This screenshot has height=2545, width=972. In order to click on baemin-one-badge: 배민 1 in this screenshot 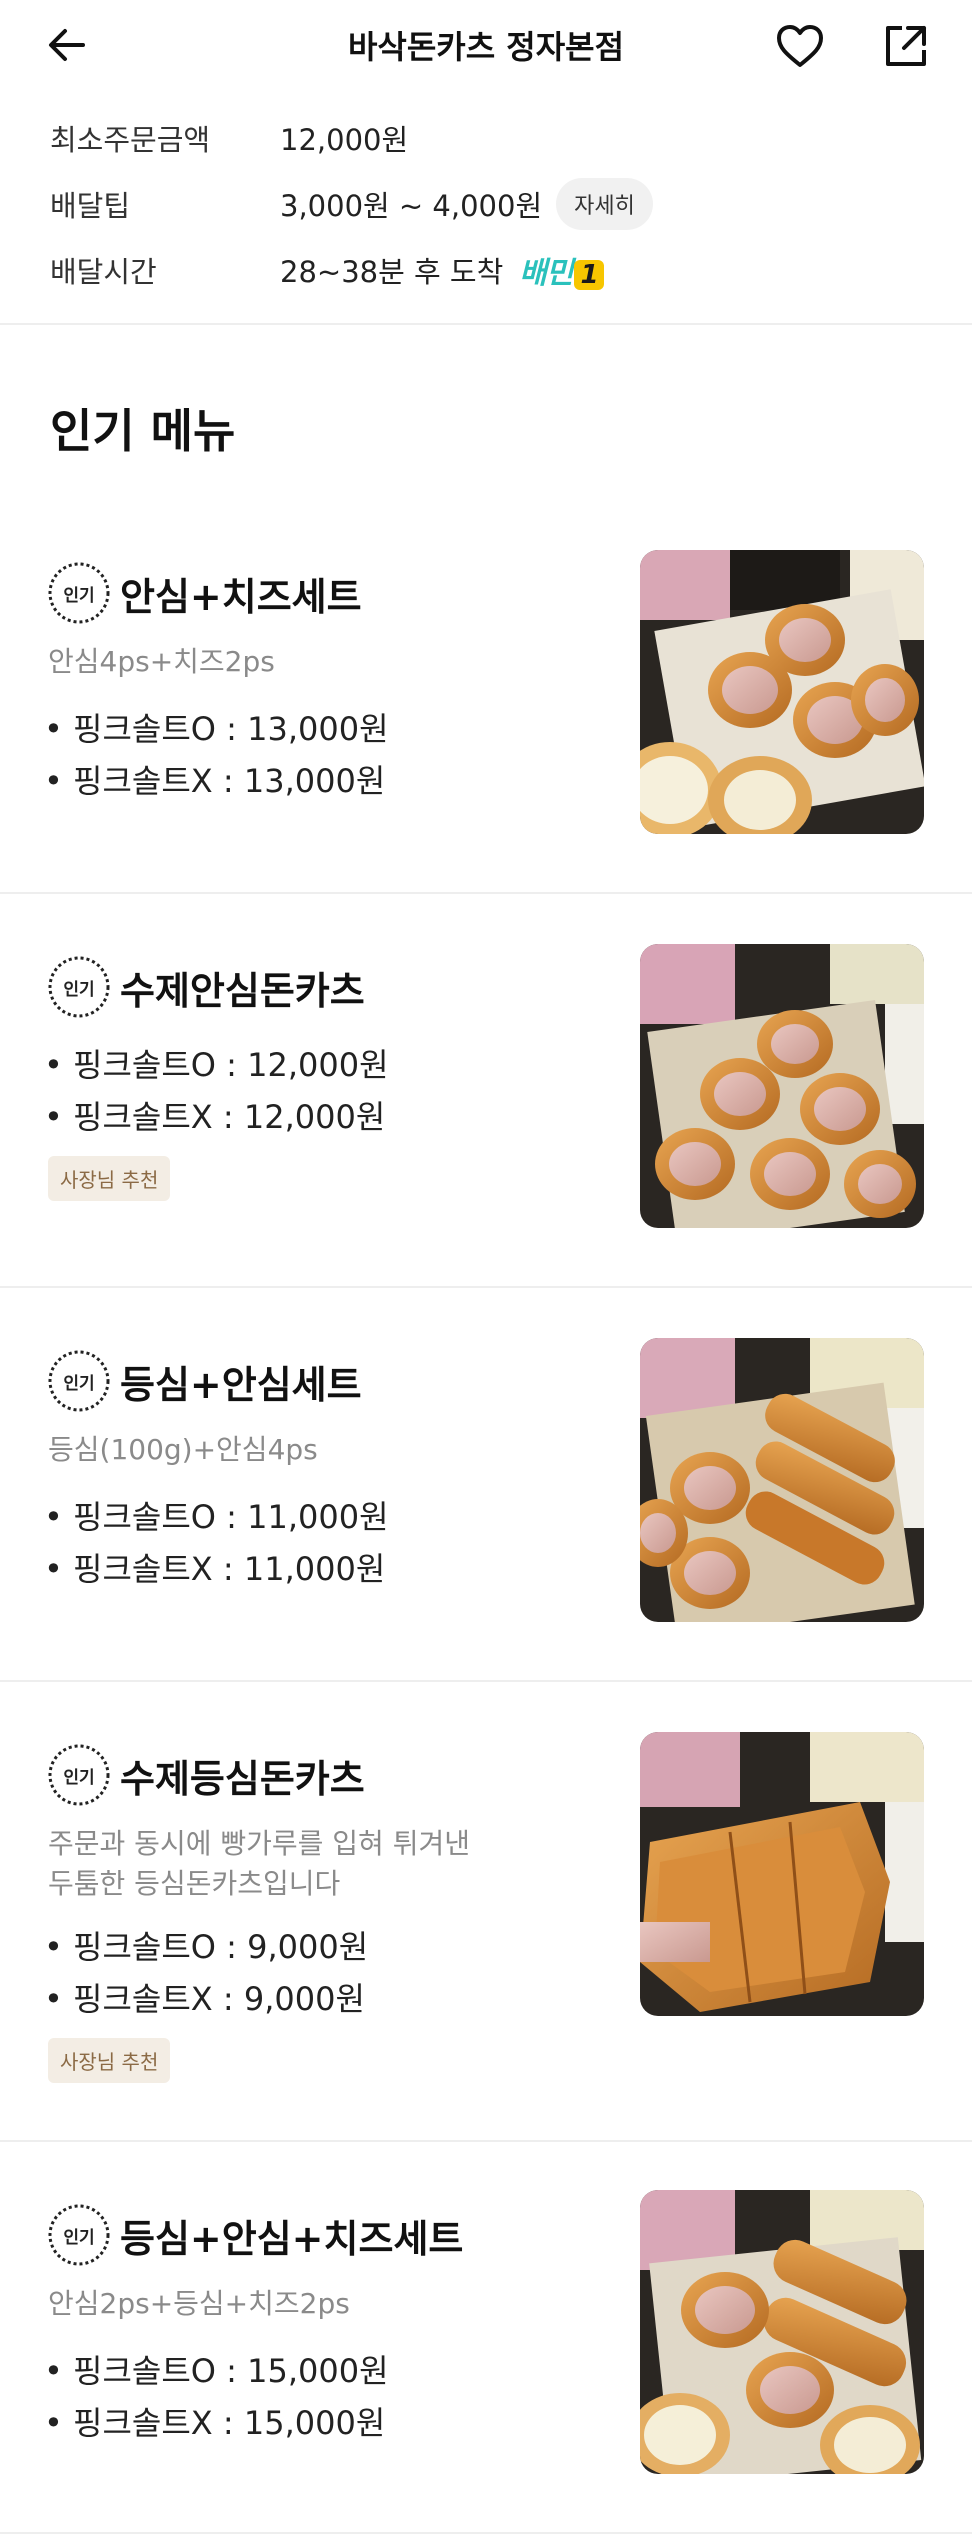, I will do `click(561, 270)`.